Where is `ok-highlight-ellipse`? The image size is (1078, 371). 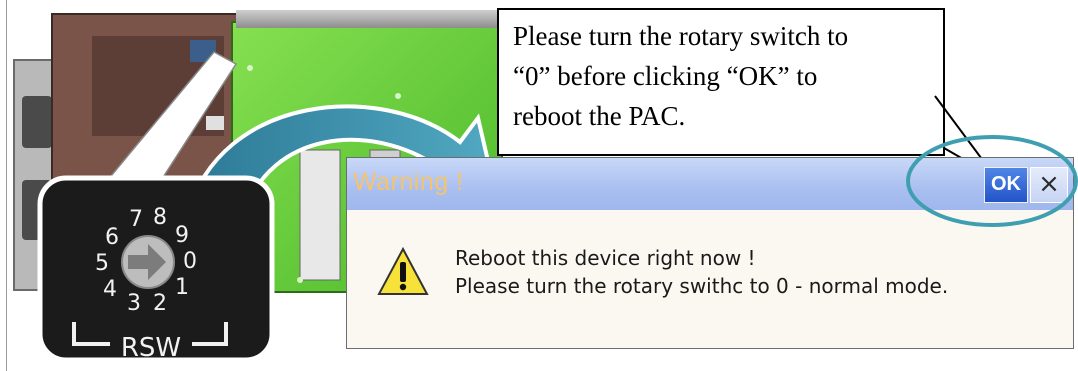 ok-highlight-ellipse is located at coordinates (992, 181).